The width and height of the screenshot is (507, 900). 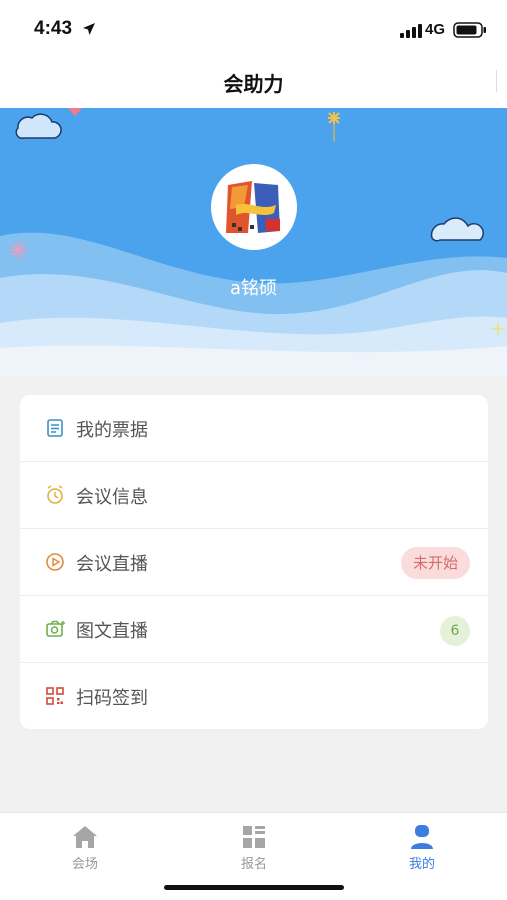 I want to click on menu-item-photo-live: 图文直播 6, so click(x=254, y=629).